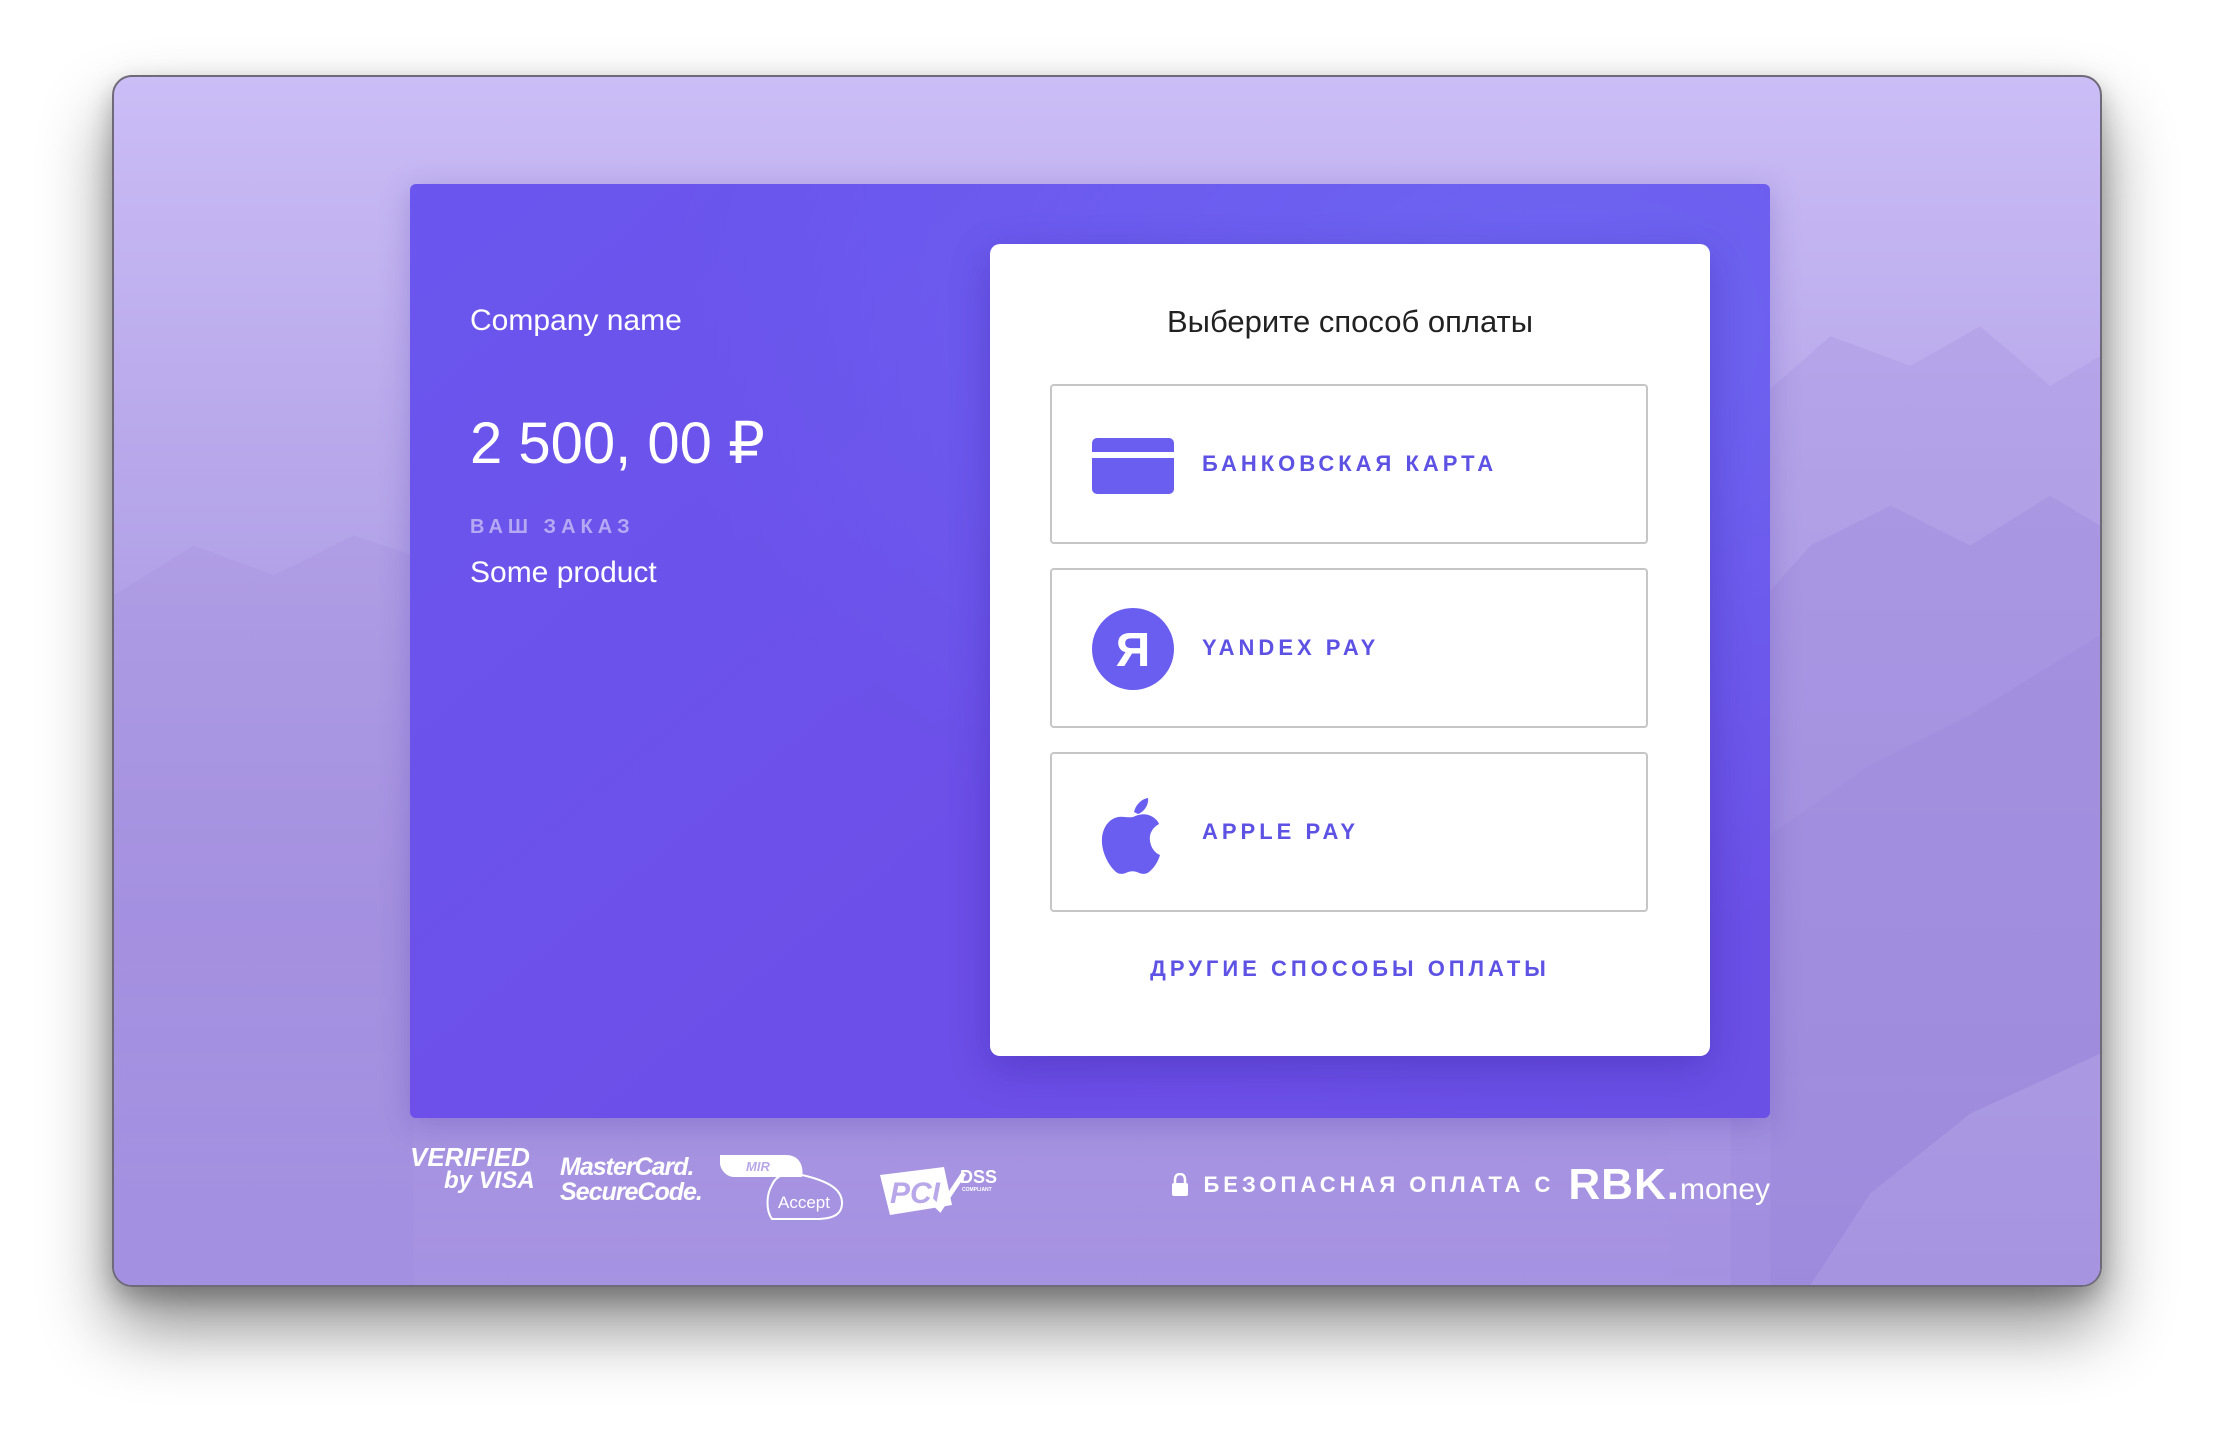 The image size is (2214, 1438). What do you see at coordinates (576, 320) in the screenshot?
I see `company-name: Company name` at bounding box center [576, 320].